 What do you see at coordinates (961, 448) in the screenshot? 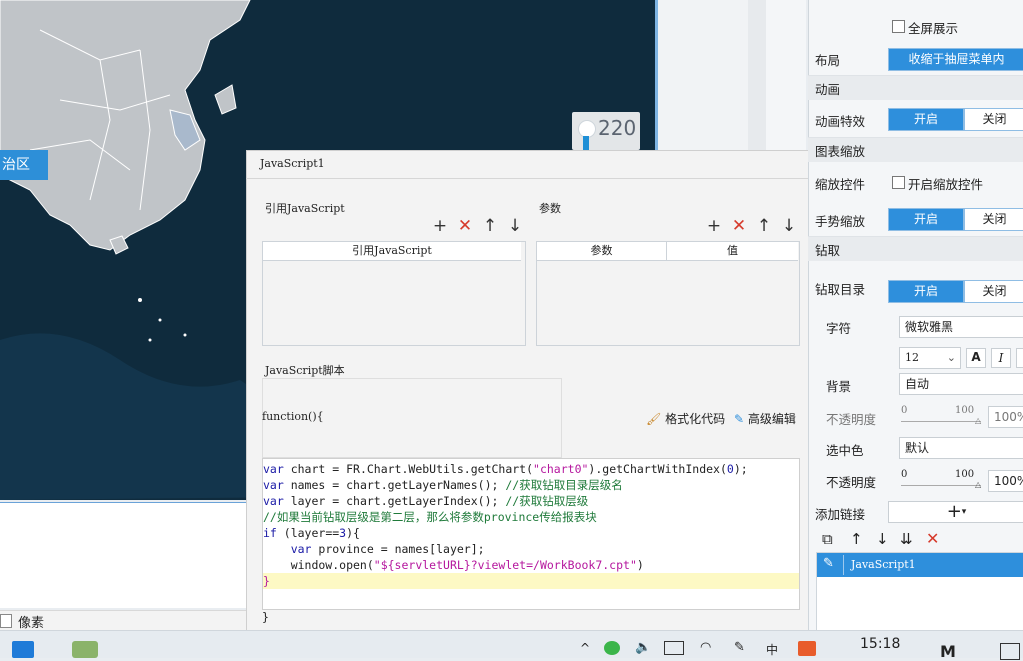
I see `selected-color-field: 默认` at bounding box center [961, 448].